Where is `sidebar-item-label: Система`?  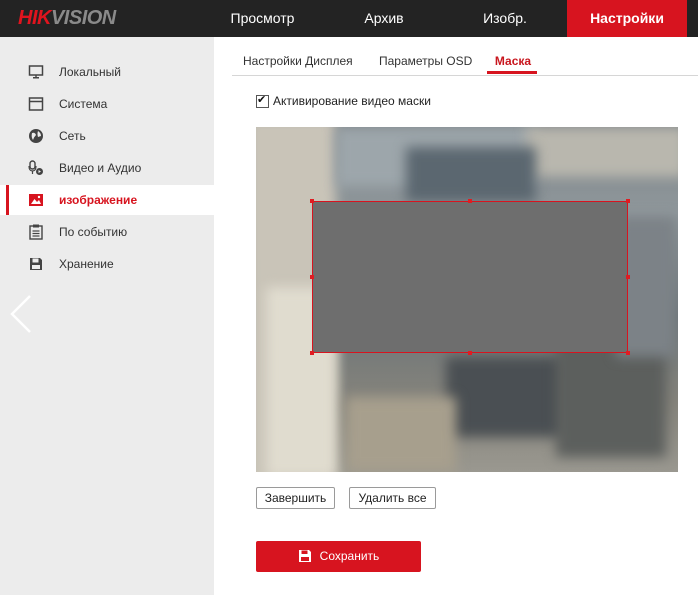
sidebar-item-label: Система is located at coordinates (83, 104).